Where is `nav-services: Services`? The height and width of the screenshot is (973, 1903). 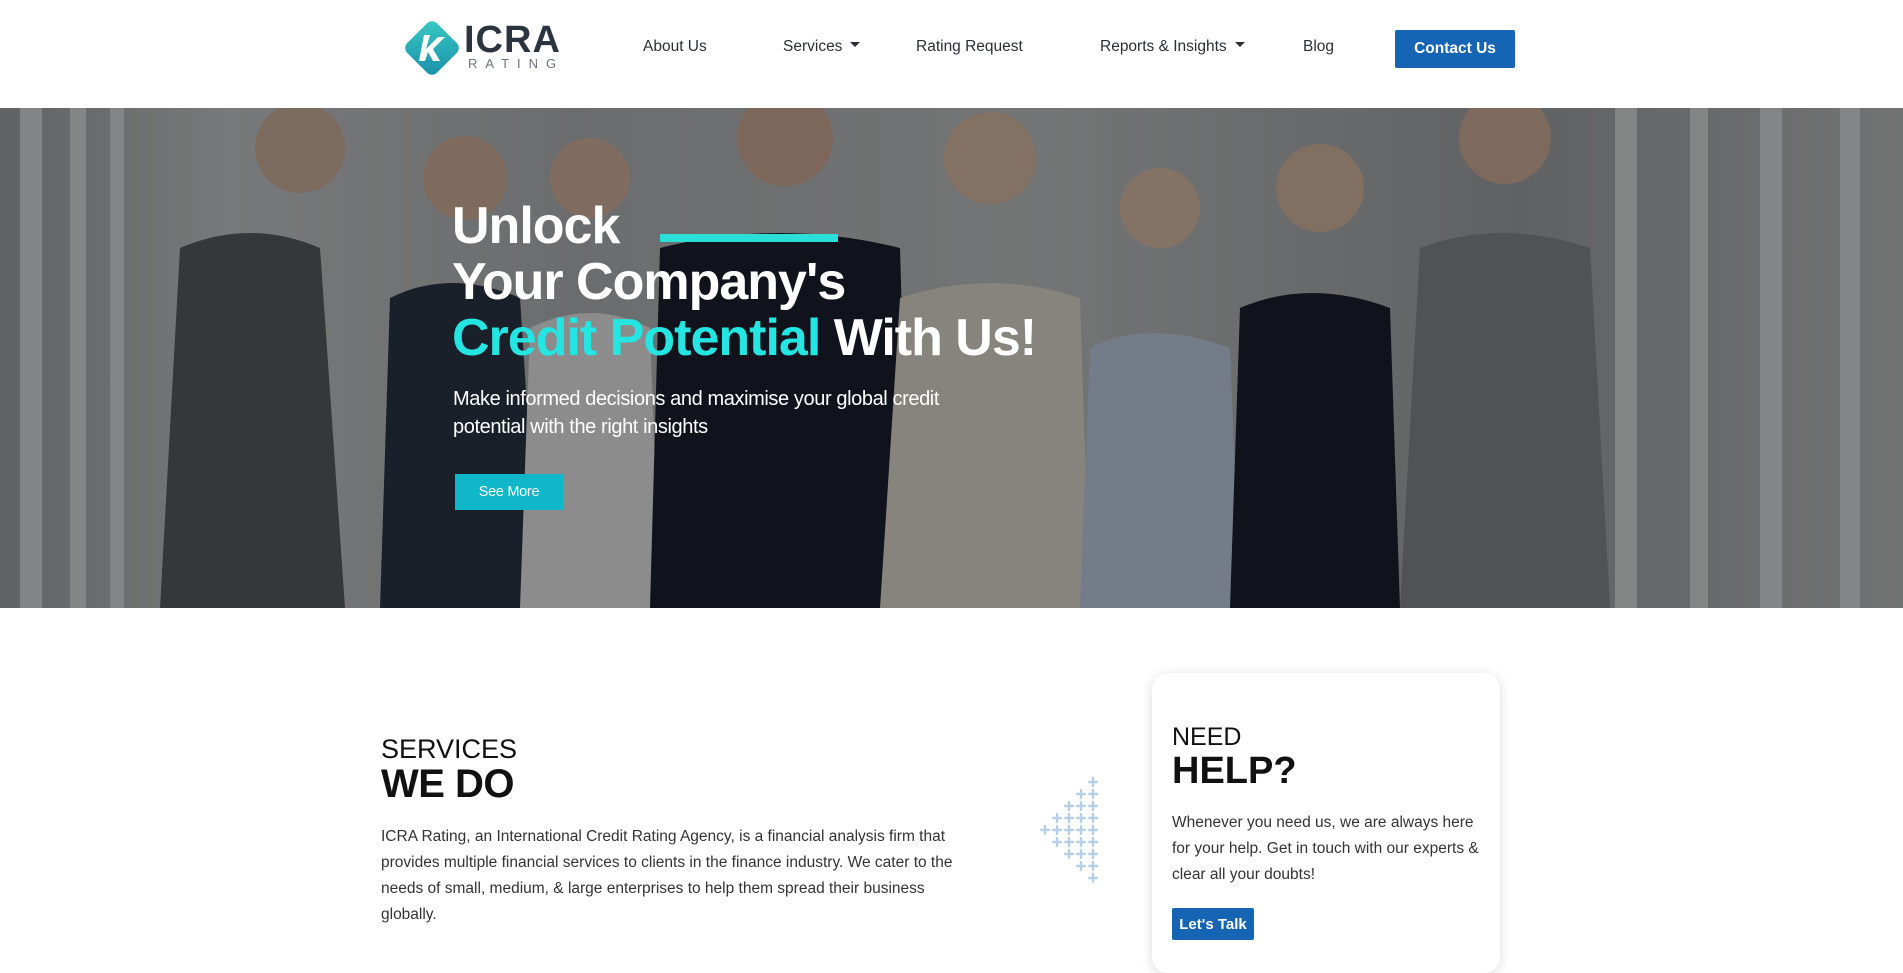 nav-services: Services is located at coordinates (822, 47).